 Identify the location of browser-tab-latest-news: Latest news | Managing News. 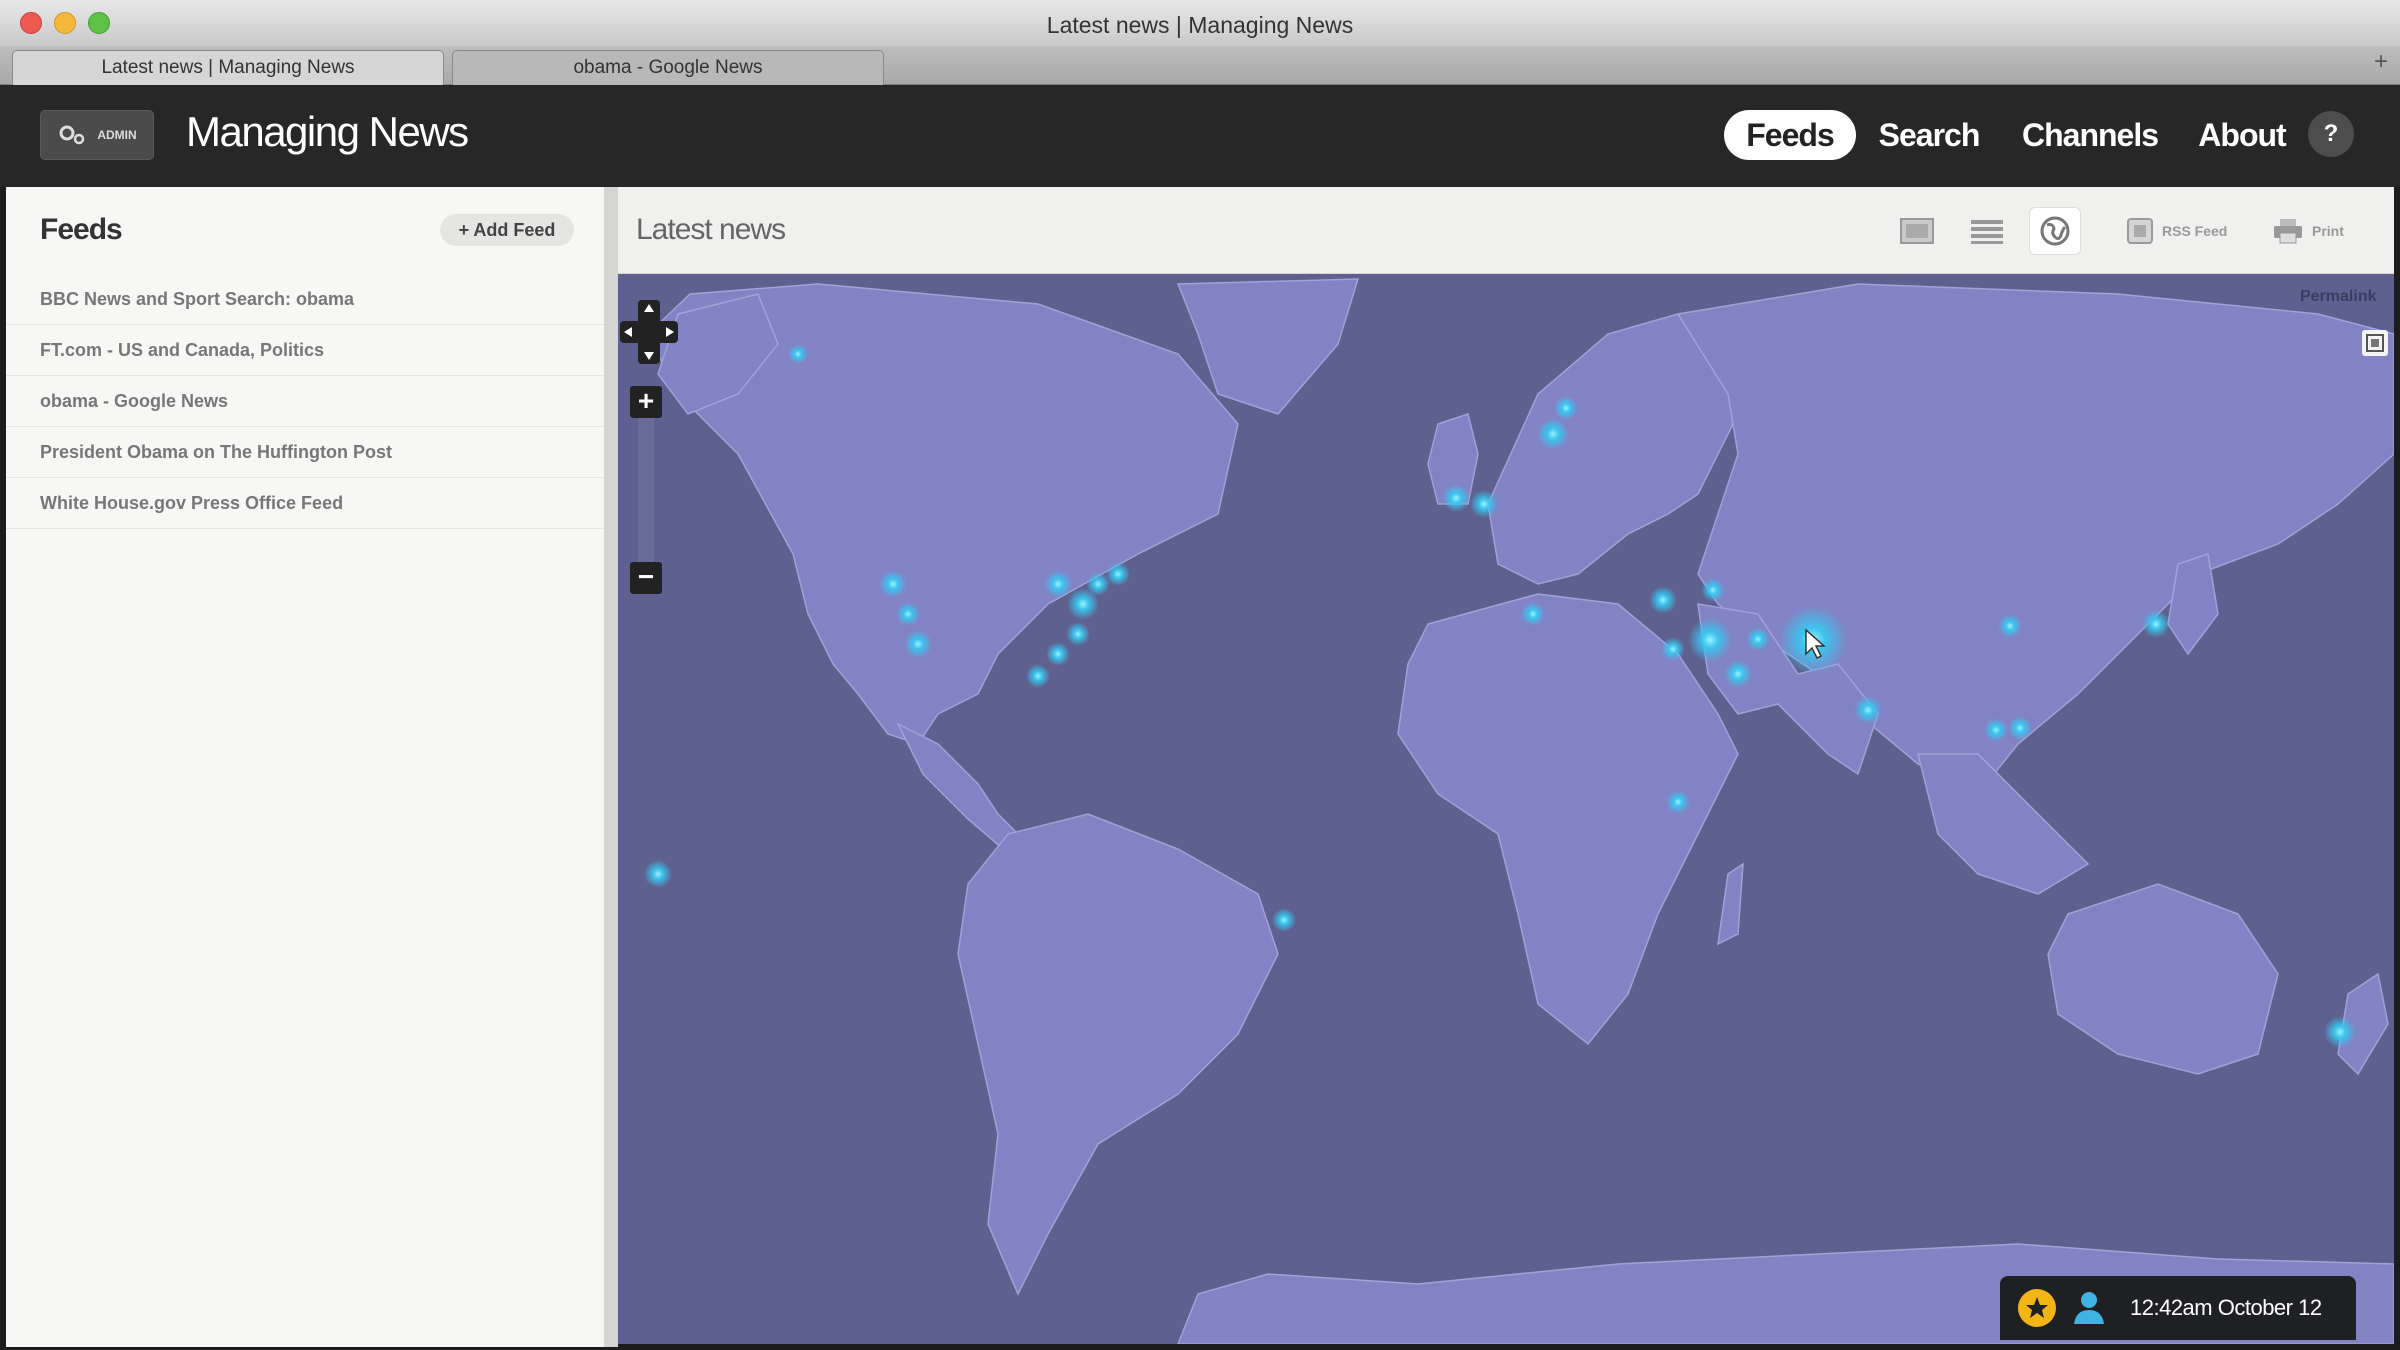
(228, 67).